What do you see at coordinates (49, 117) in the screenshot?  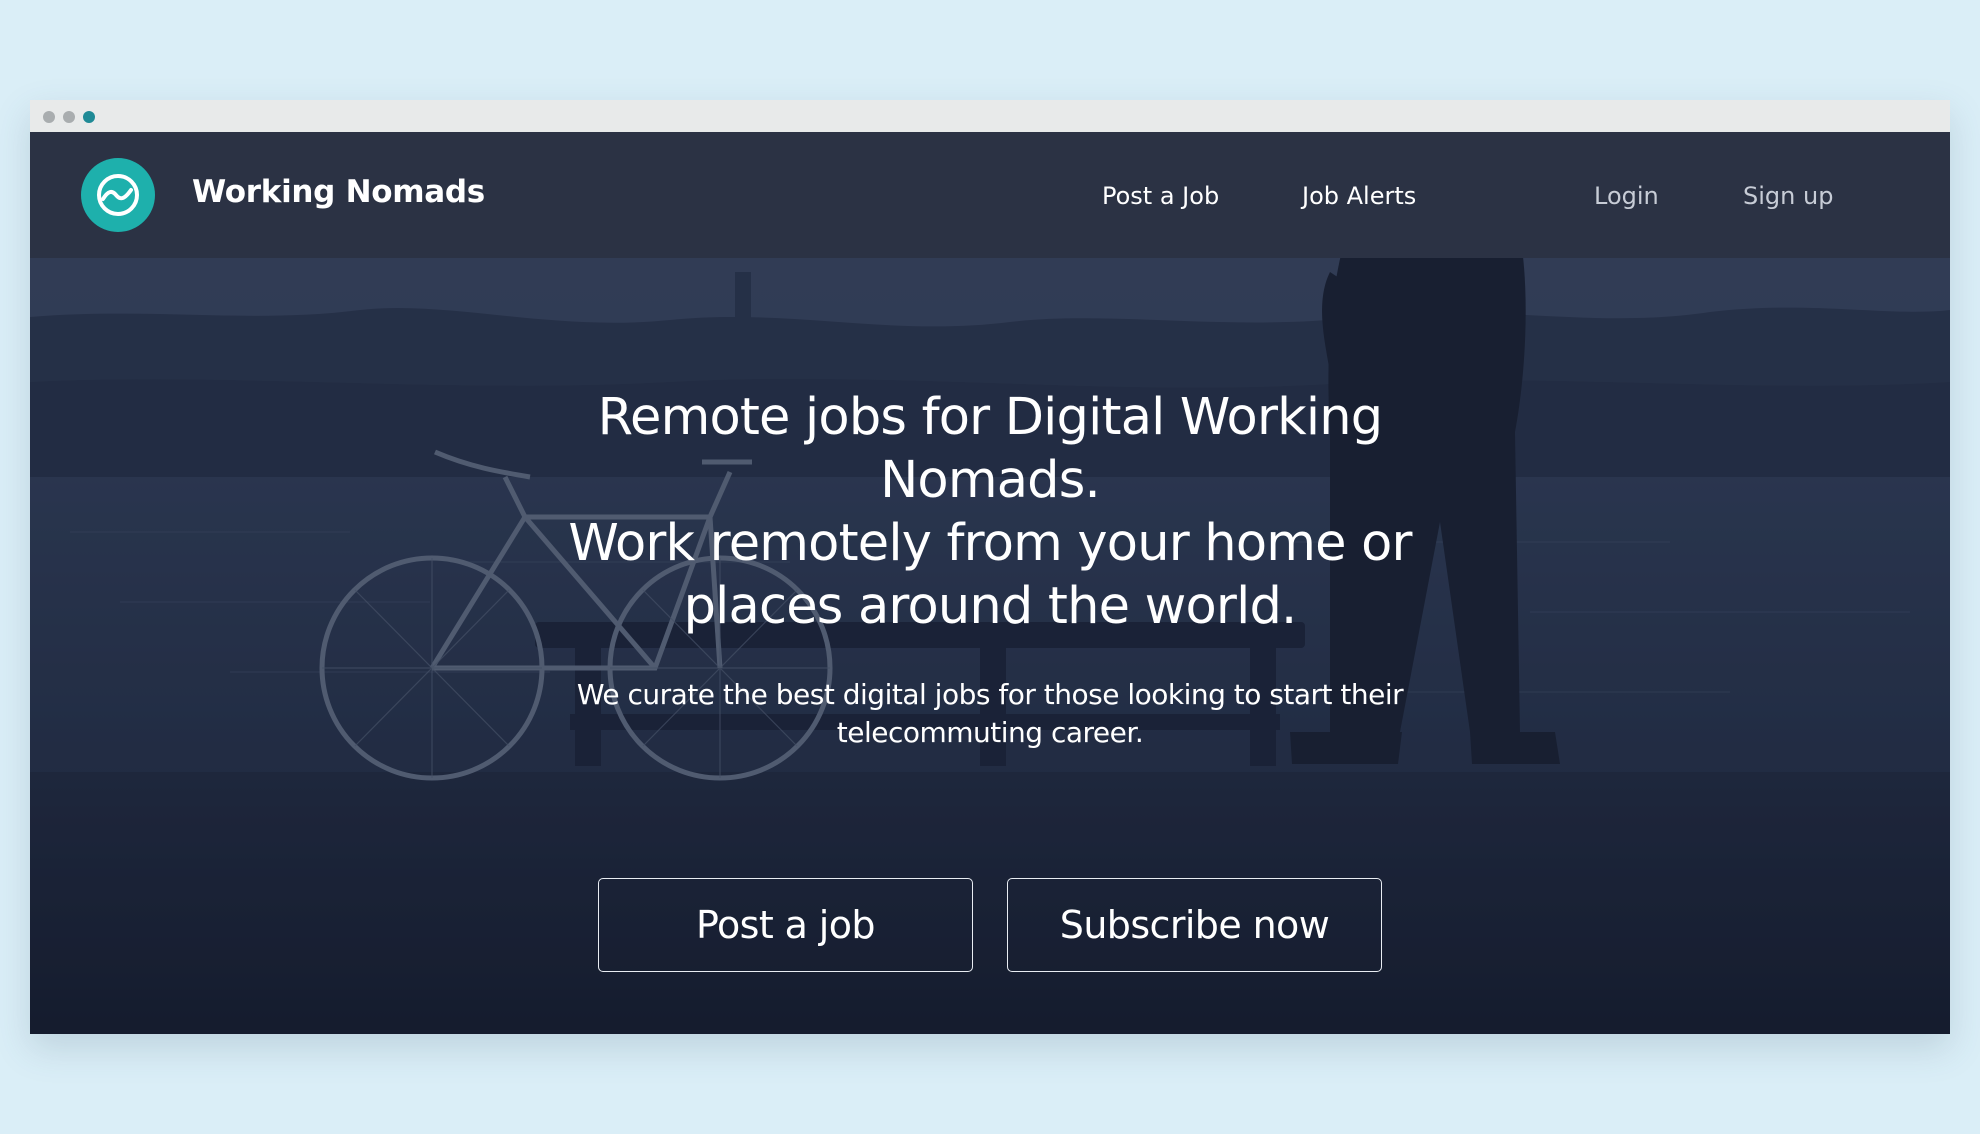 I see `close-dot` at bounding box center [49, 117].